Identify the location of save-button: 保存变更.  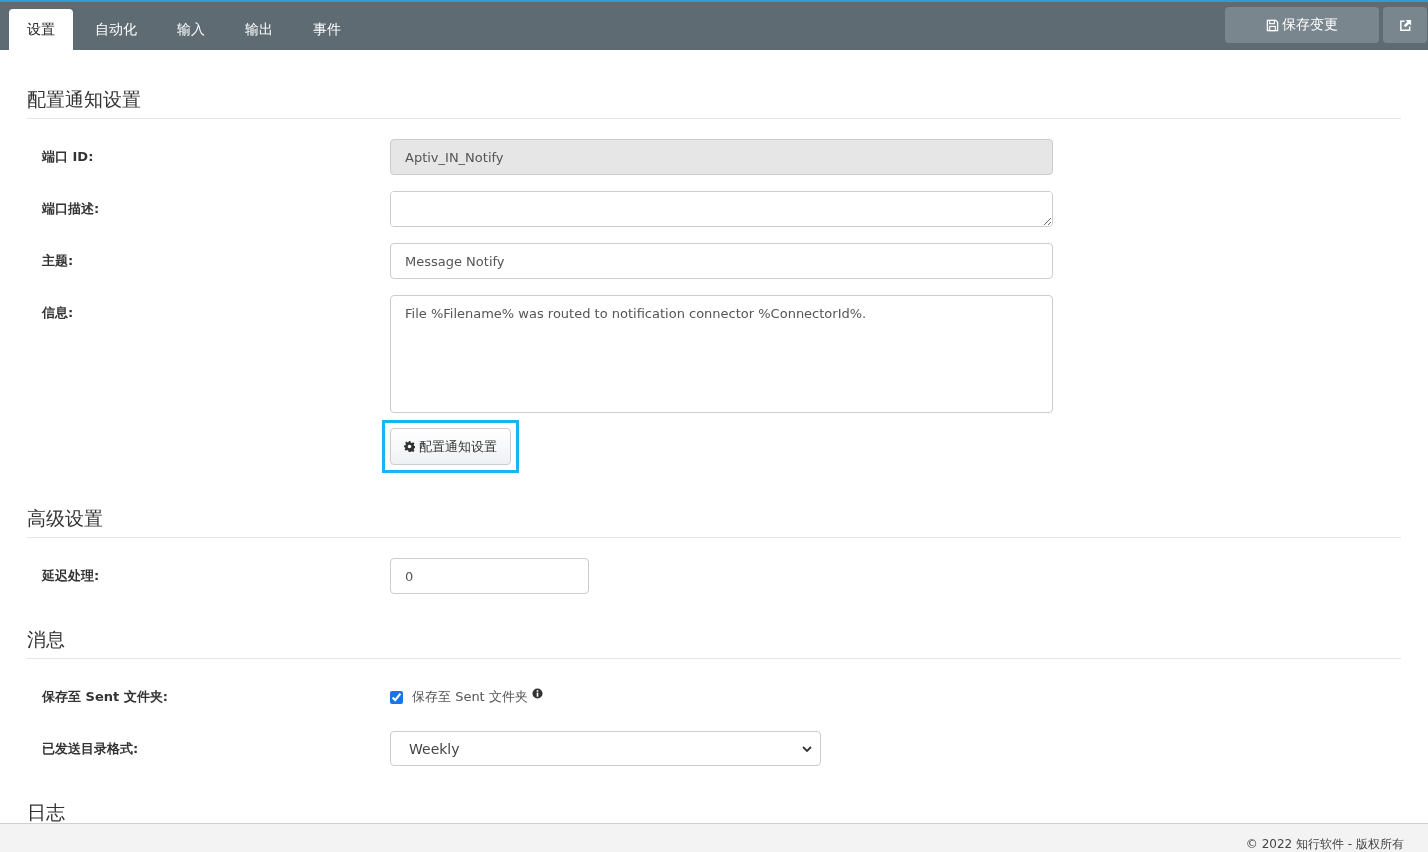
(1302, 25).